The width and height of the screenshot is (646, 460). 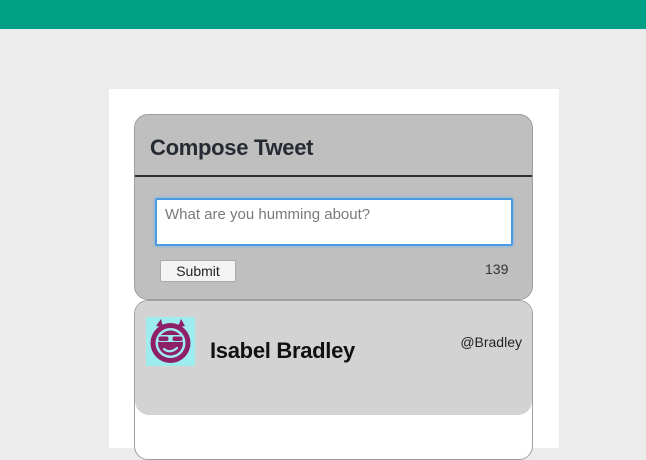 I want to click on user-name: Isabel Bradley, so click(x=282, y=350).